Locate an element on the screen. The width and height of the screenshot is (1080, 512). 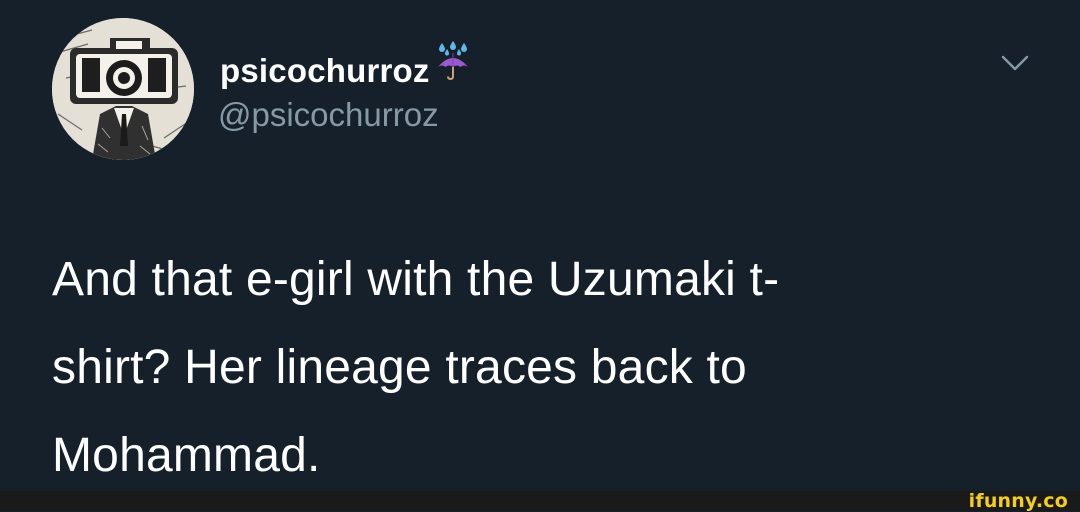
tweet-text-line: Mohammad. is located at coordinates (186, 455).